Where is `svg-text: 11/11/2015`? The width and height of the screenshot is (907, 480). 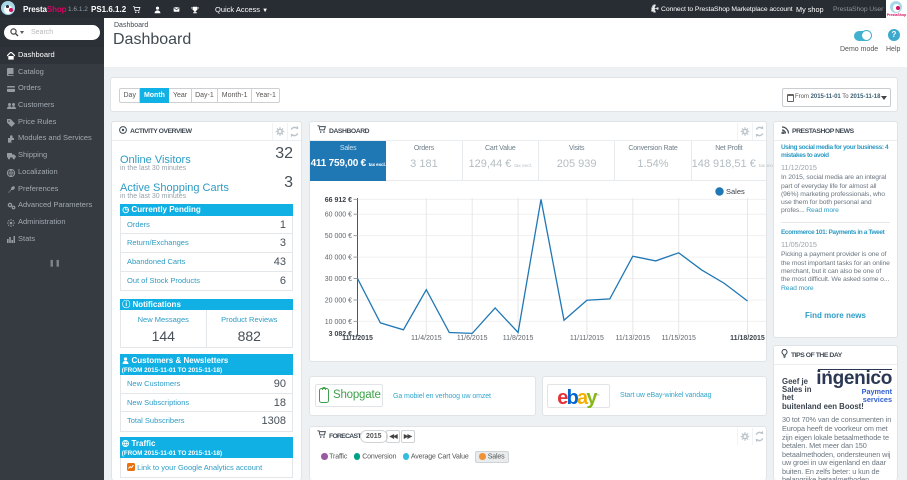 svg-text: 11/11/2015 is located at coordinates (587, 338).